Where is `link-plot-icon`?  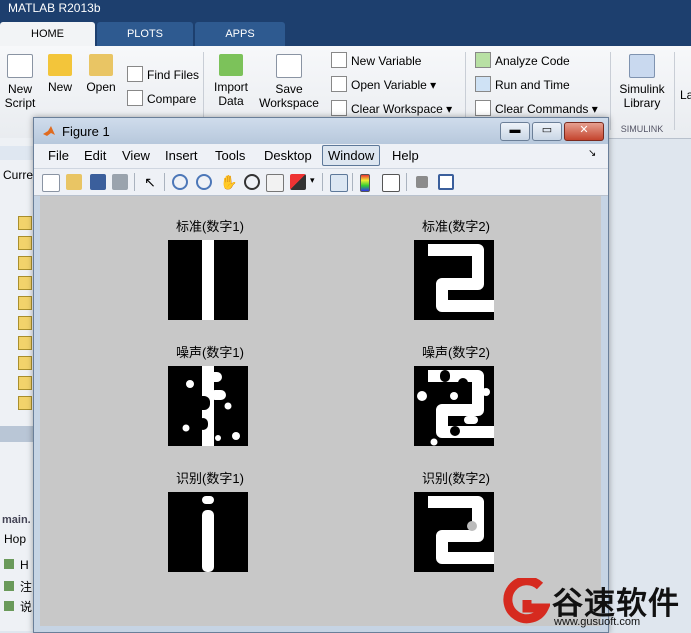
link-plot-icon is located at coordinates (339, 183).